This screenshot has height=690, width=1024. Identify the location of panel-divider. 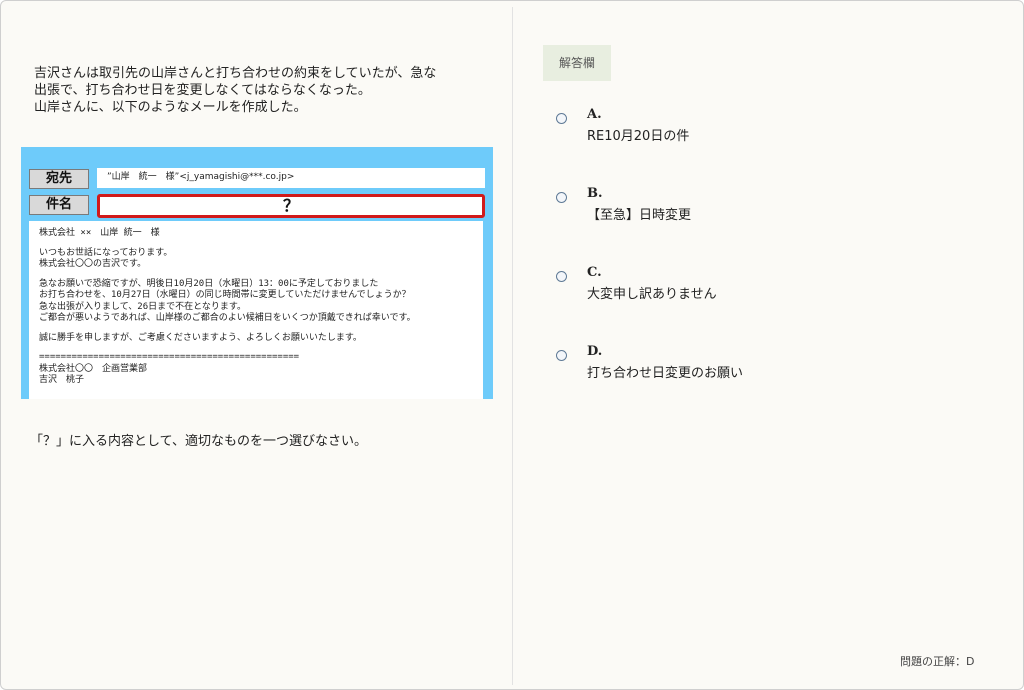
(512, 346).